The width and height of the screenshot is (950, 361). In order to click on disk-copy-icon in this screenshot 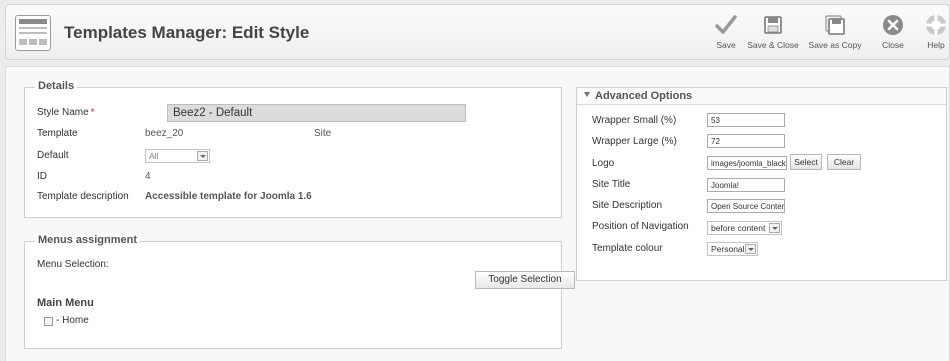, I will do `click(835, 25)`.